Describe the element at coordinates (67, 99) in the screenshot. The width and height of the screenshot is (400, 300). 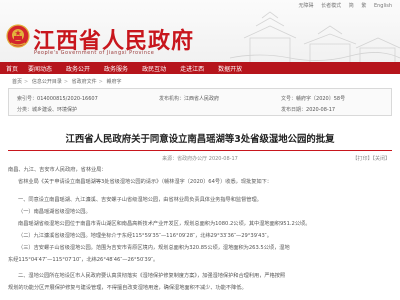
I see `info-index-value: 014000815/2020-16607` at that location.